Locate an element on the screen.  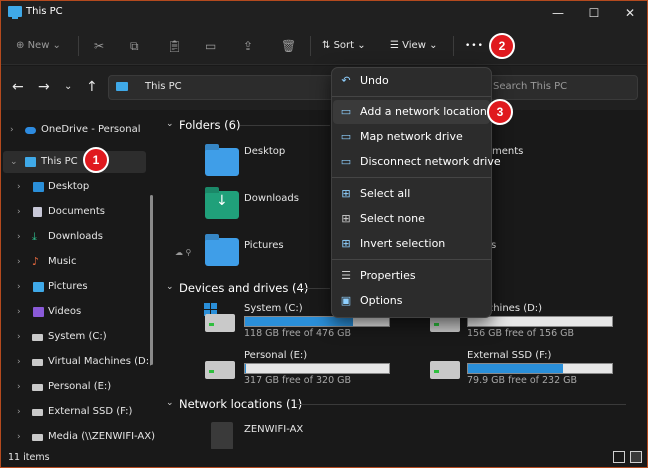
menu-item-options: ▣ Options is located at coordinates (411, 301).